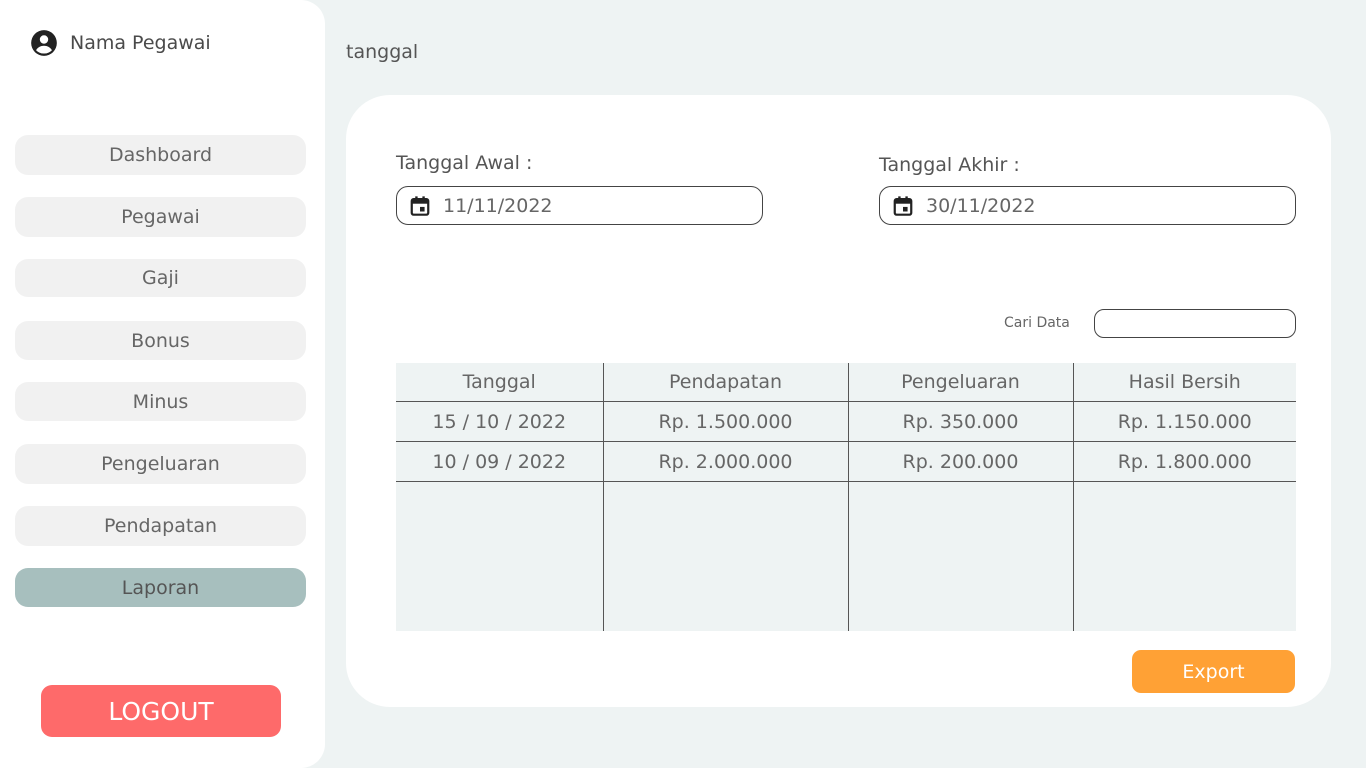 The width and height of the screenshot is (1366, 768). I want to click on sidebar-item-pegawai: Pegawai, so click(160, 217).